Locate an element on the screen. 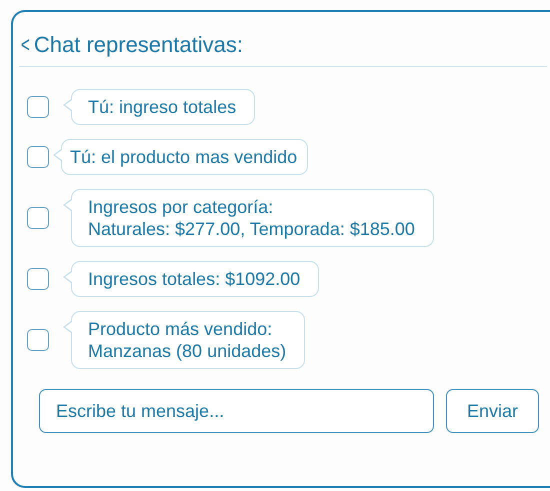 Image resolution: width=550 pixels, height=491 pixels. chat-title: Chat representativas: is located at coordinates (138, 45).